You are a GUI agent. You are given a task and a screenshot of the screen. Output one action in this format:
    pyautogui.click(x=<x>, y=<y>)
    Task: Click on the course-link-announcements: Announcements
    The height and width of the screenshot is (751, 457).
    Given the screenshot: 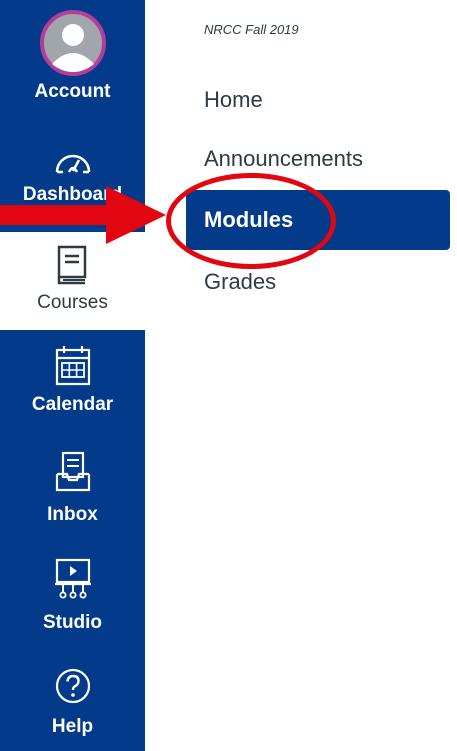 What is the action you would take?
    pyautogui.click(x=283, y=159)
    